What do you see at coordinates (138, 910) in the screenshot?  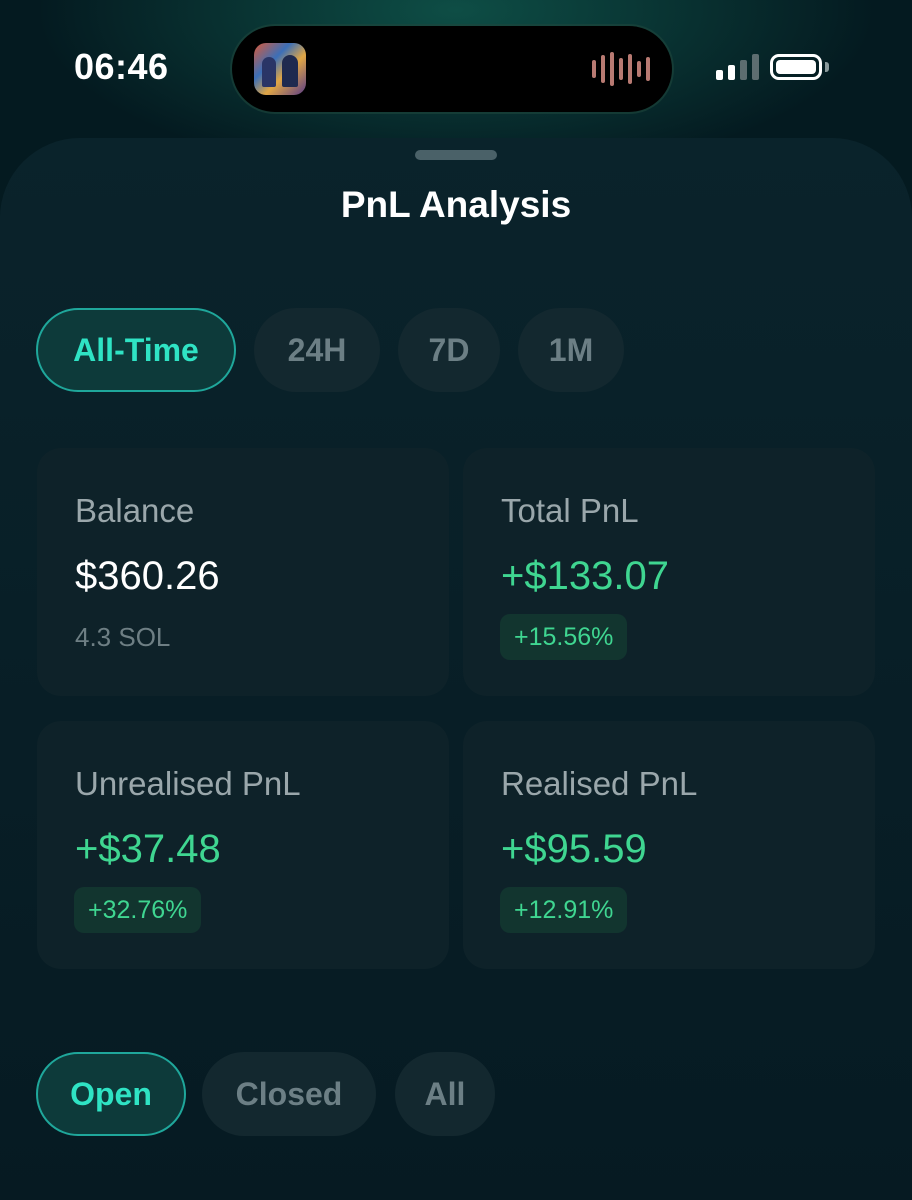 I see `unrealised-pnl-percent-badge: +32.76%` at bounding box center [138, 910].